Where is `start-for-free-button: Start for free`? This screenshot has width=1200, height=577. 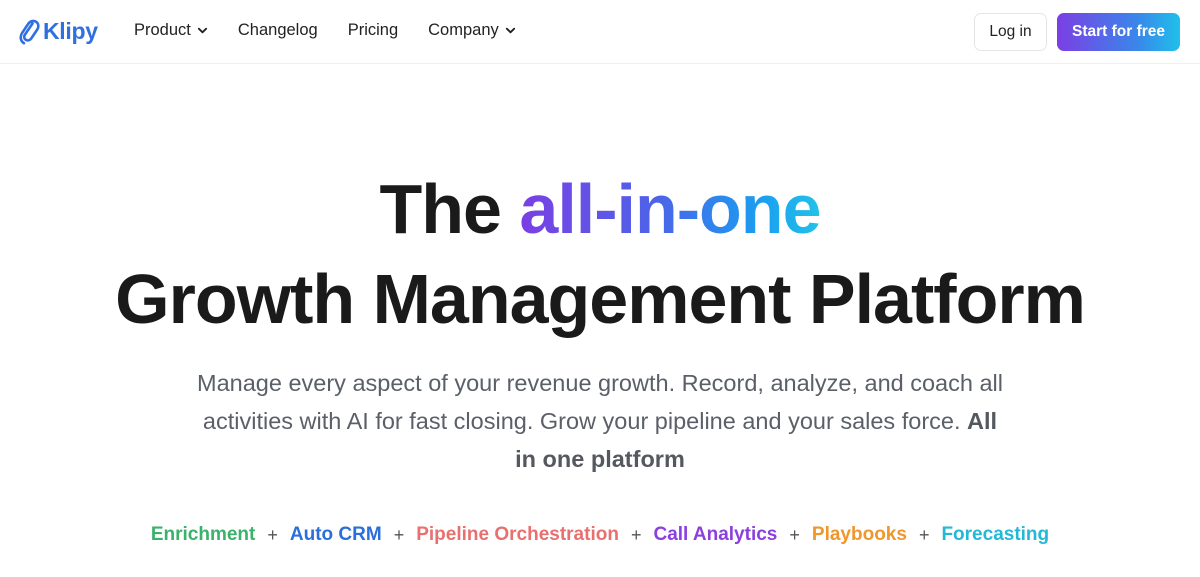 start-for-free-button: Start for free is located at coordinates (1118, 32).